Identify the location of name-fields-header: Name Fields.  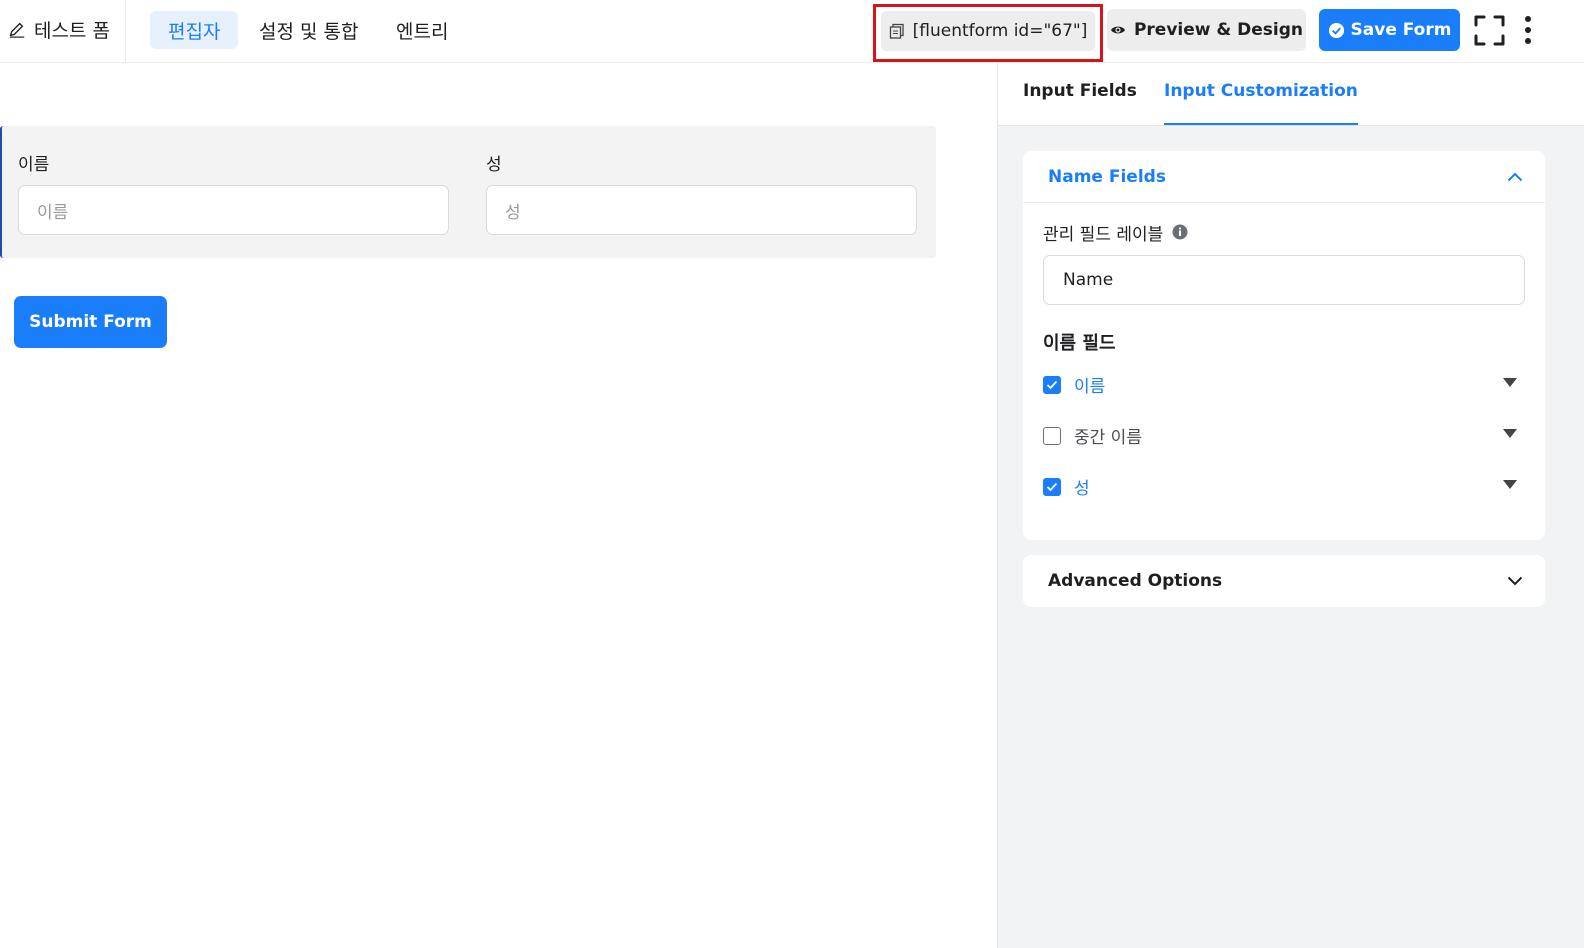
(1284, 177).